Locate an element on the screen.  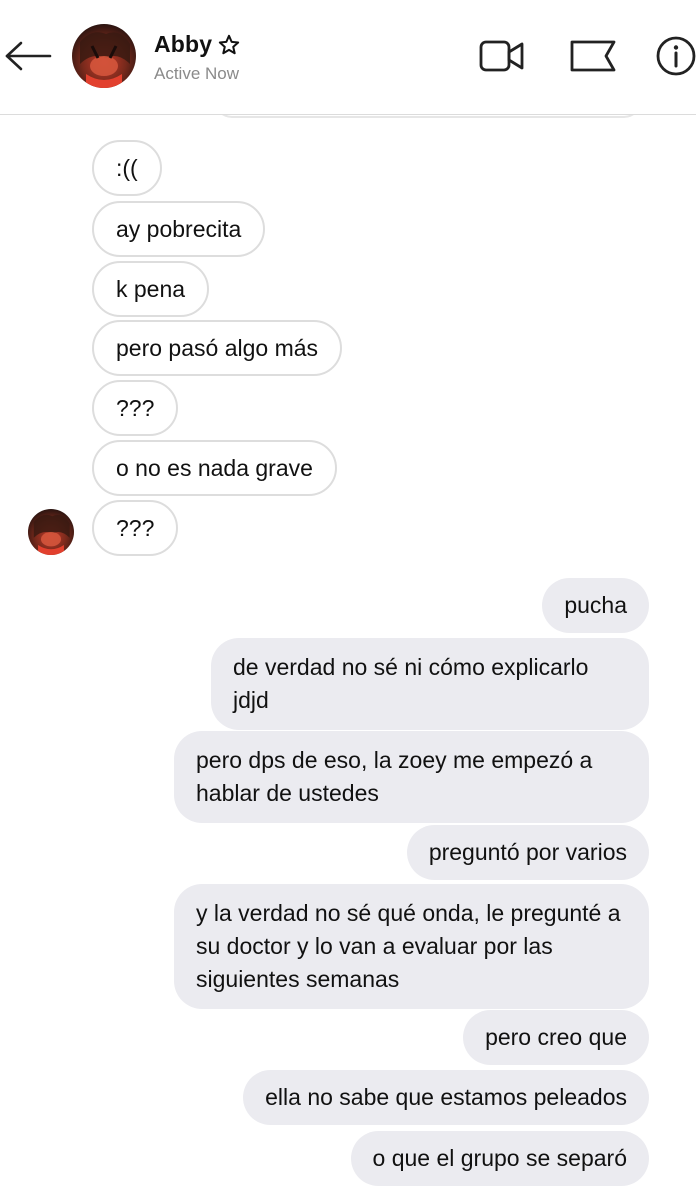
star-outline-icon is located at coordinates (229, 44).